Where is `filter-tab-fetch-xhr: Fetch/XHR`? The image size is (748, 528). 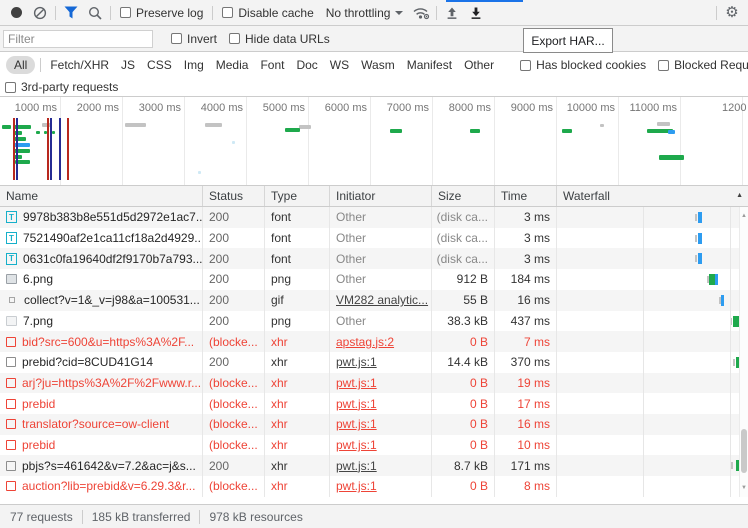 filter-tab-fetch-xhr: Fetch/XHR is located at coordinates (79, 65).